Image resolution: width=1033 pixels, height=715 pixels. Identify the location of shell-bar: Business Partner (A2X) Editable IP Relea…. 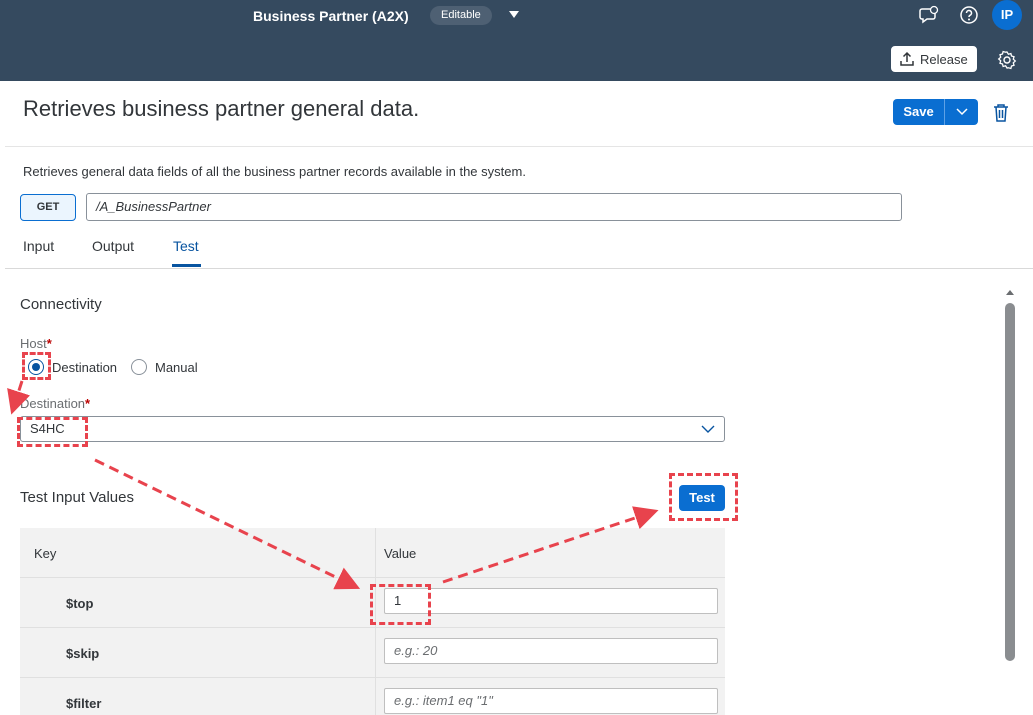
(516, 40).